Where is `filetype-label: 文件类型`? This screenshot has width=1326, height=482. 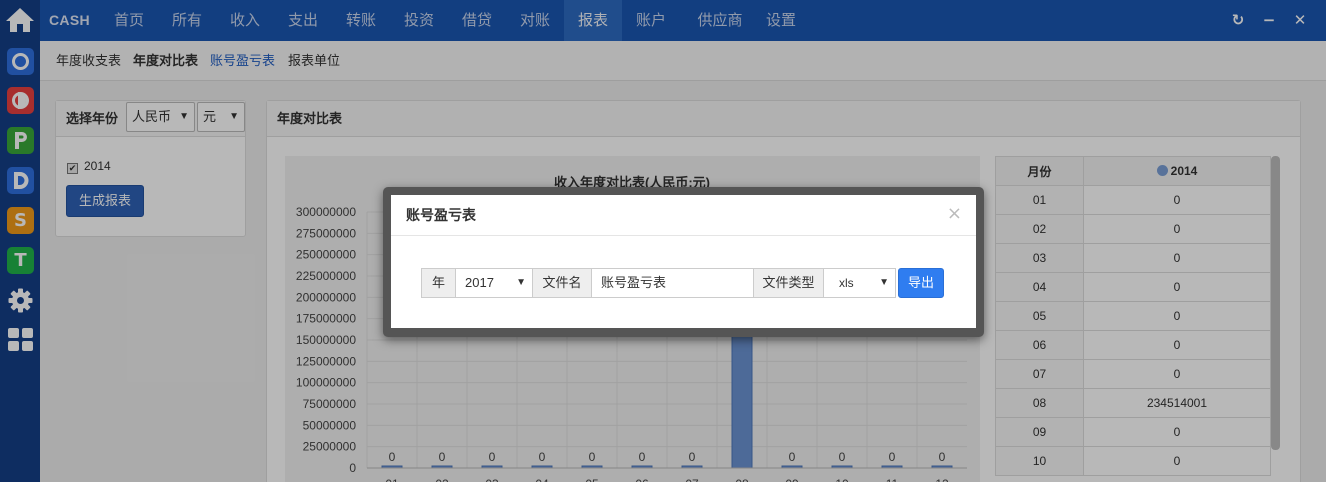 filetype-label: 文件类型 is located at coordinates (788, 283).